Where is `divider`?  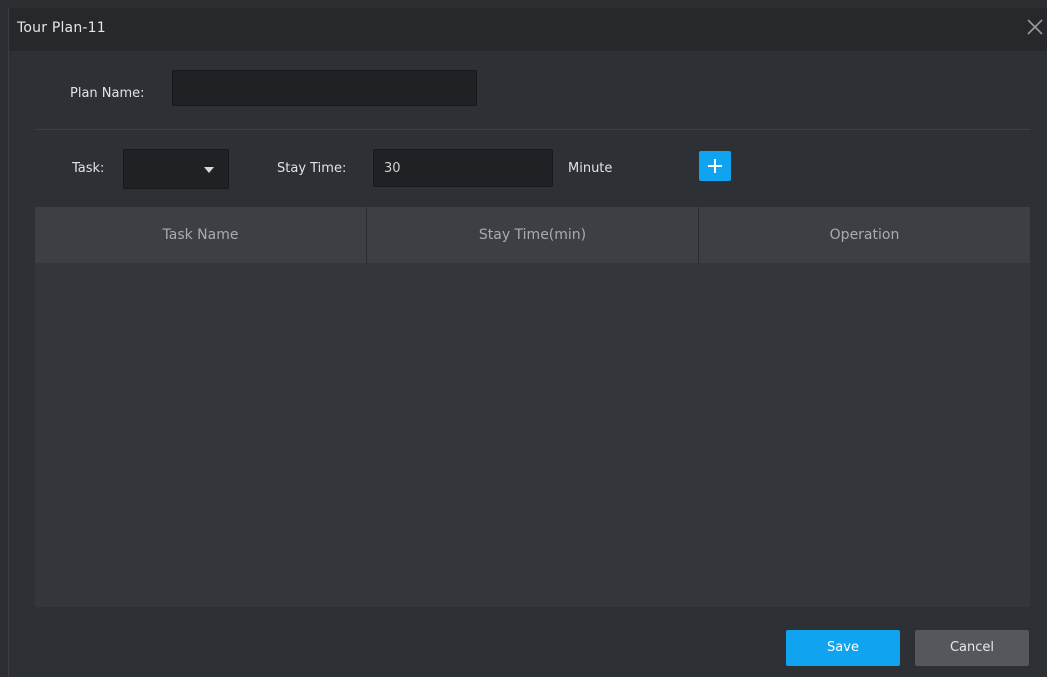 divider is located at coordinates (532, 129).